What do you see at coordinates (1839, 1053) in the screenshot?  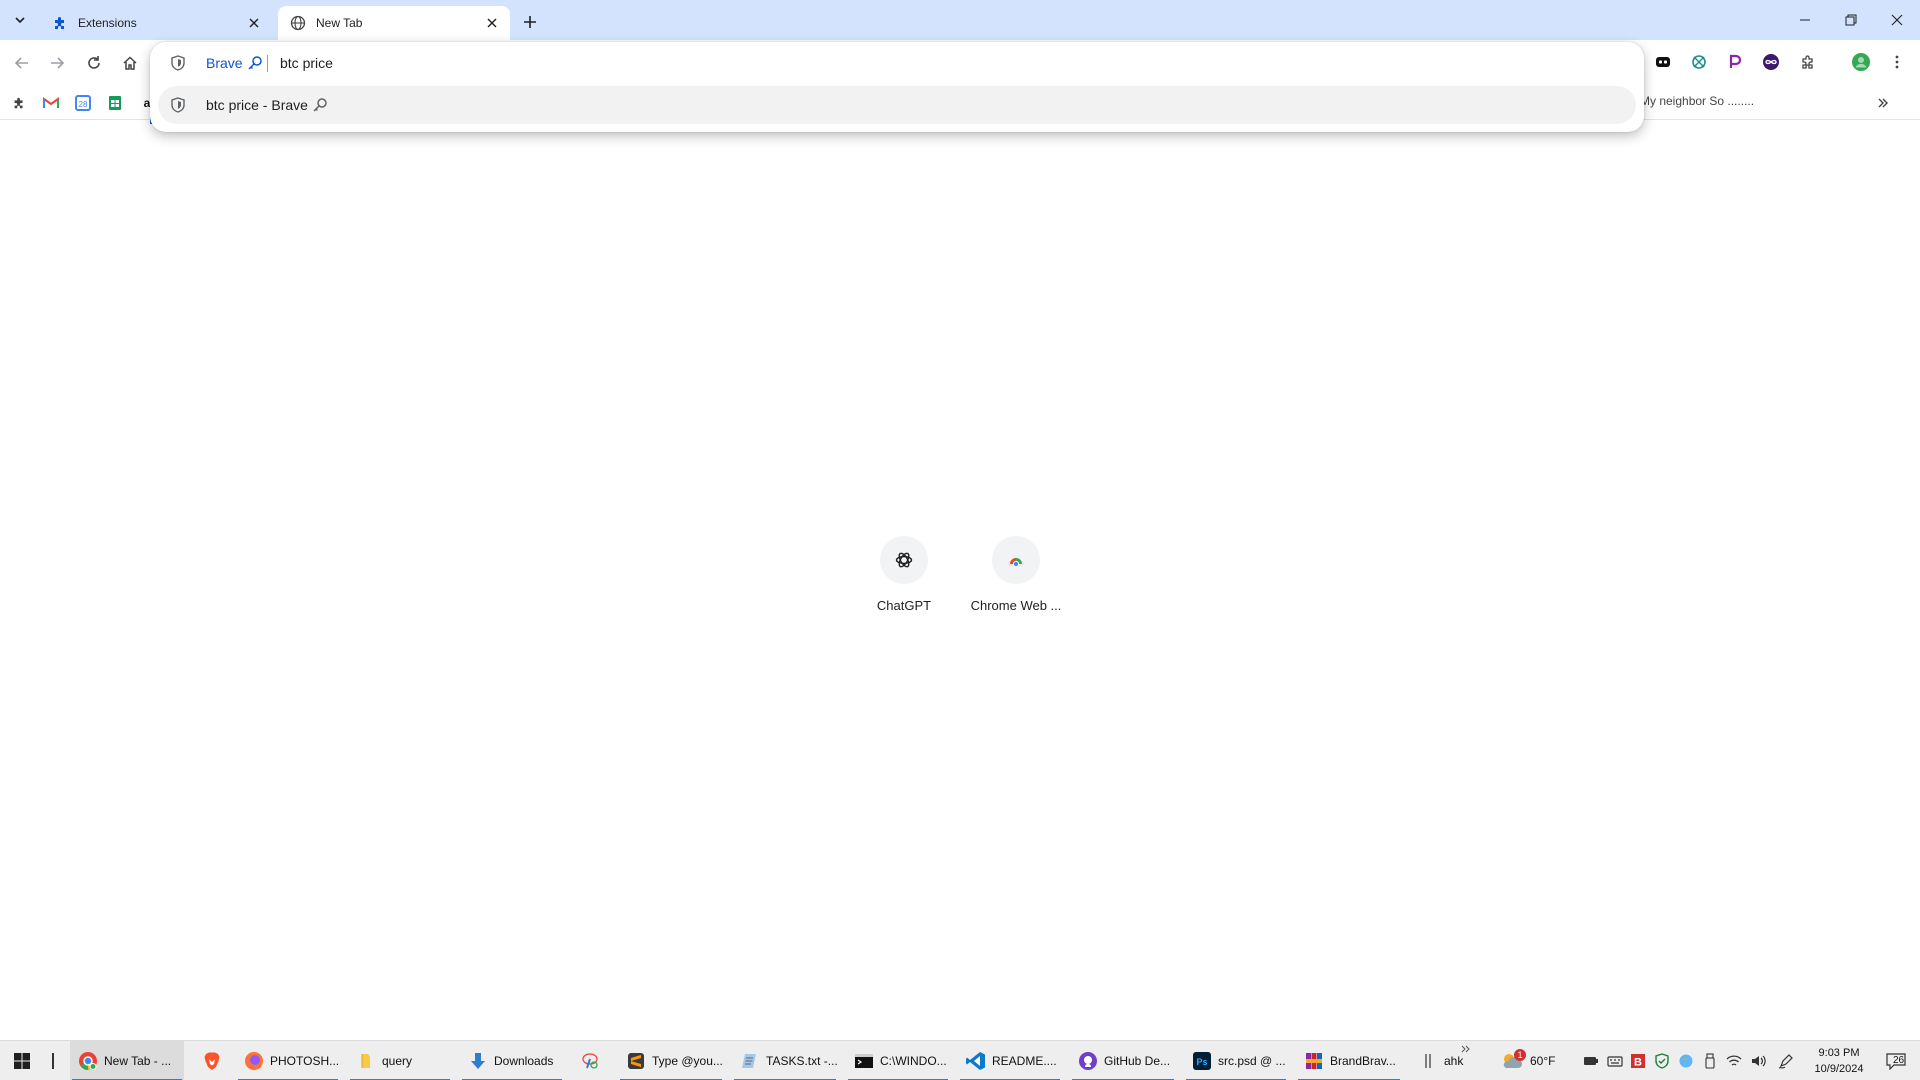 I see `clock-time: 9:03 PM` at bounding box center [1839, 1053].